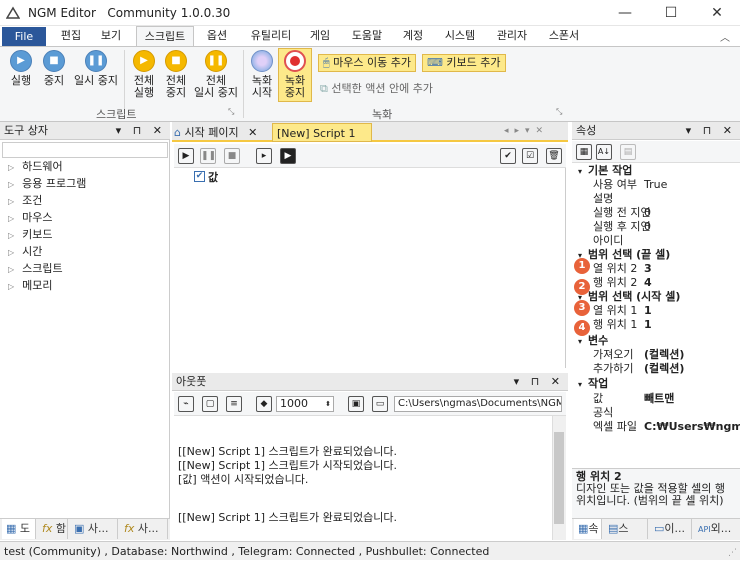  I want to click on resize-grip-icon: ⋰, so click(732, 553).